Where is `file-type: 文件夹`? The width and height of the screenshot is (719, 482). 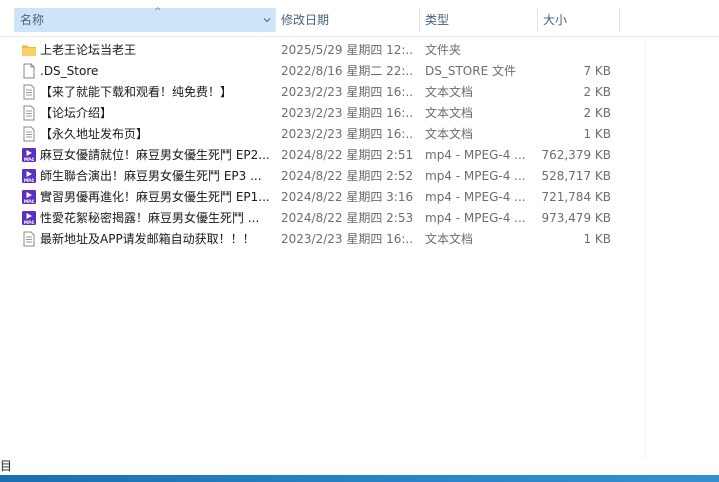
file-type: 文件夹 is located at coordinates (443, 50).